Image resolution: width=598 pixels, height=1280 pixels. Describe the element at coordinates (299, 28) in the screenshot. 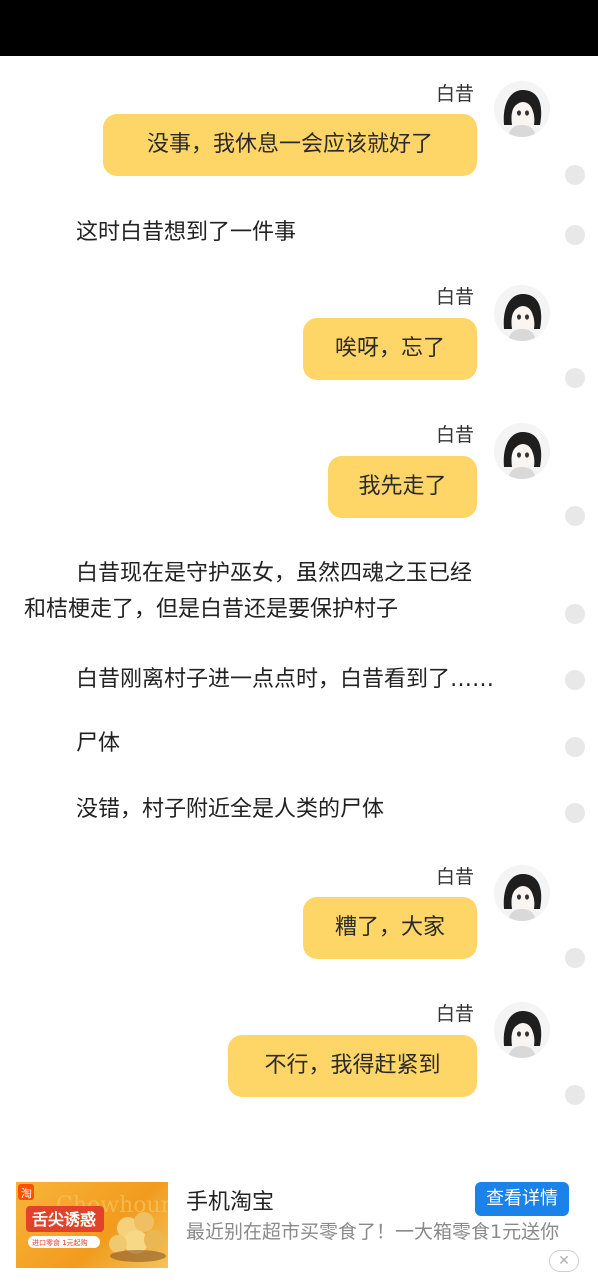

I see `status-bar` at that location.